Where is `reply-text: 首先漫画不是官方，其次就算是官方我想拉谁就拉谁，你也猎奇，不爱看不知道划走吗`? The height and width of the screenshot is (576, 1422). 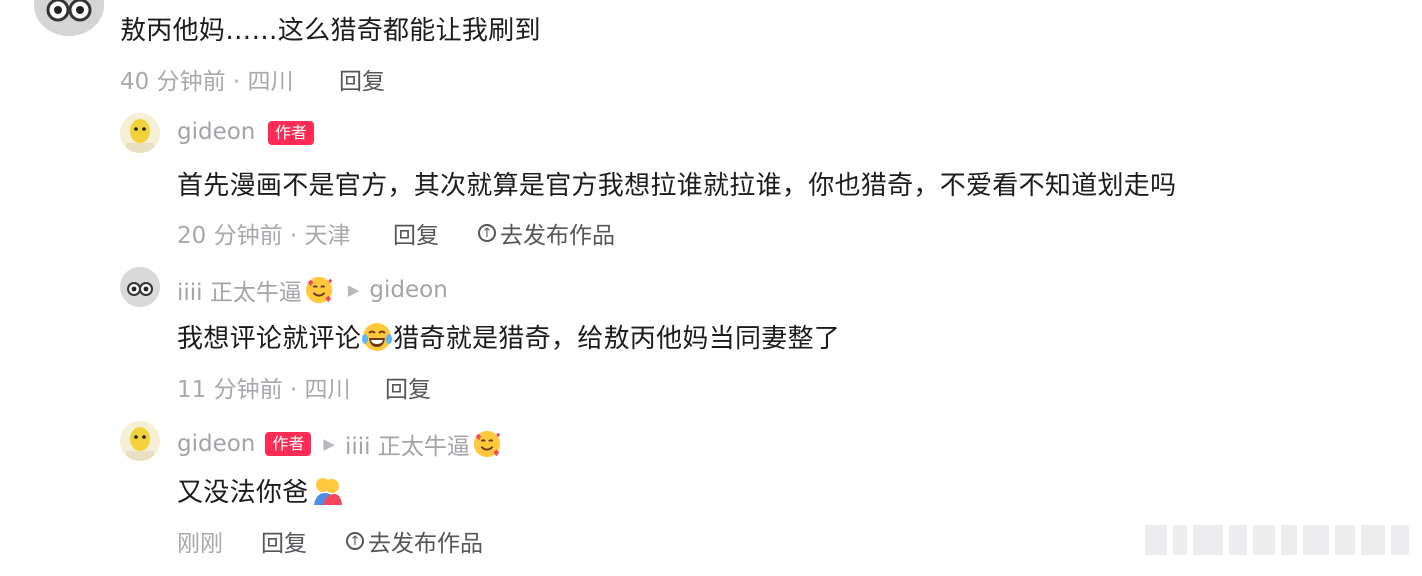 reply-text: 首先漫画不是官方，其次就算是官方我想拉谁就拉谁，你也猎奇，不爱看不知道划走吗 is located at coordinates (677, 186).